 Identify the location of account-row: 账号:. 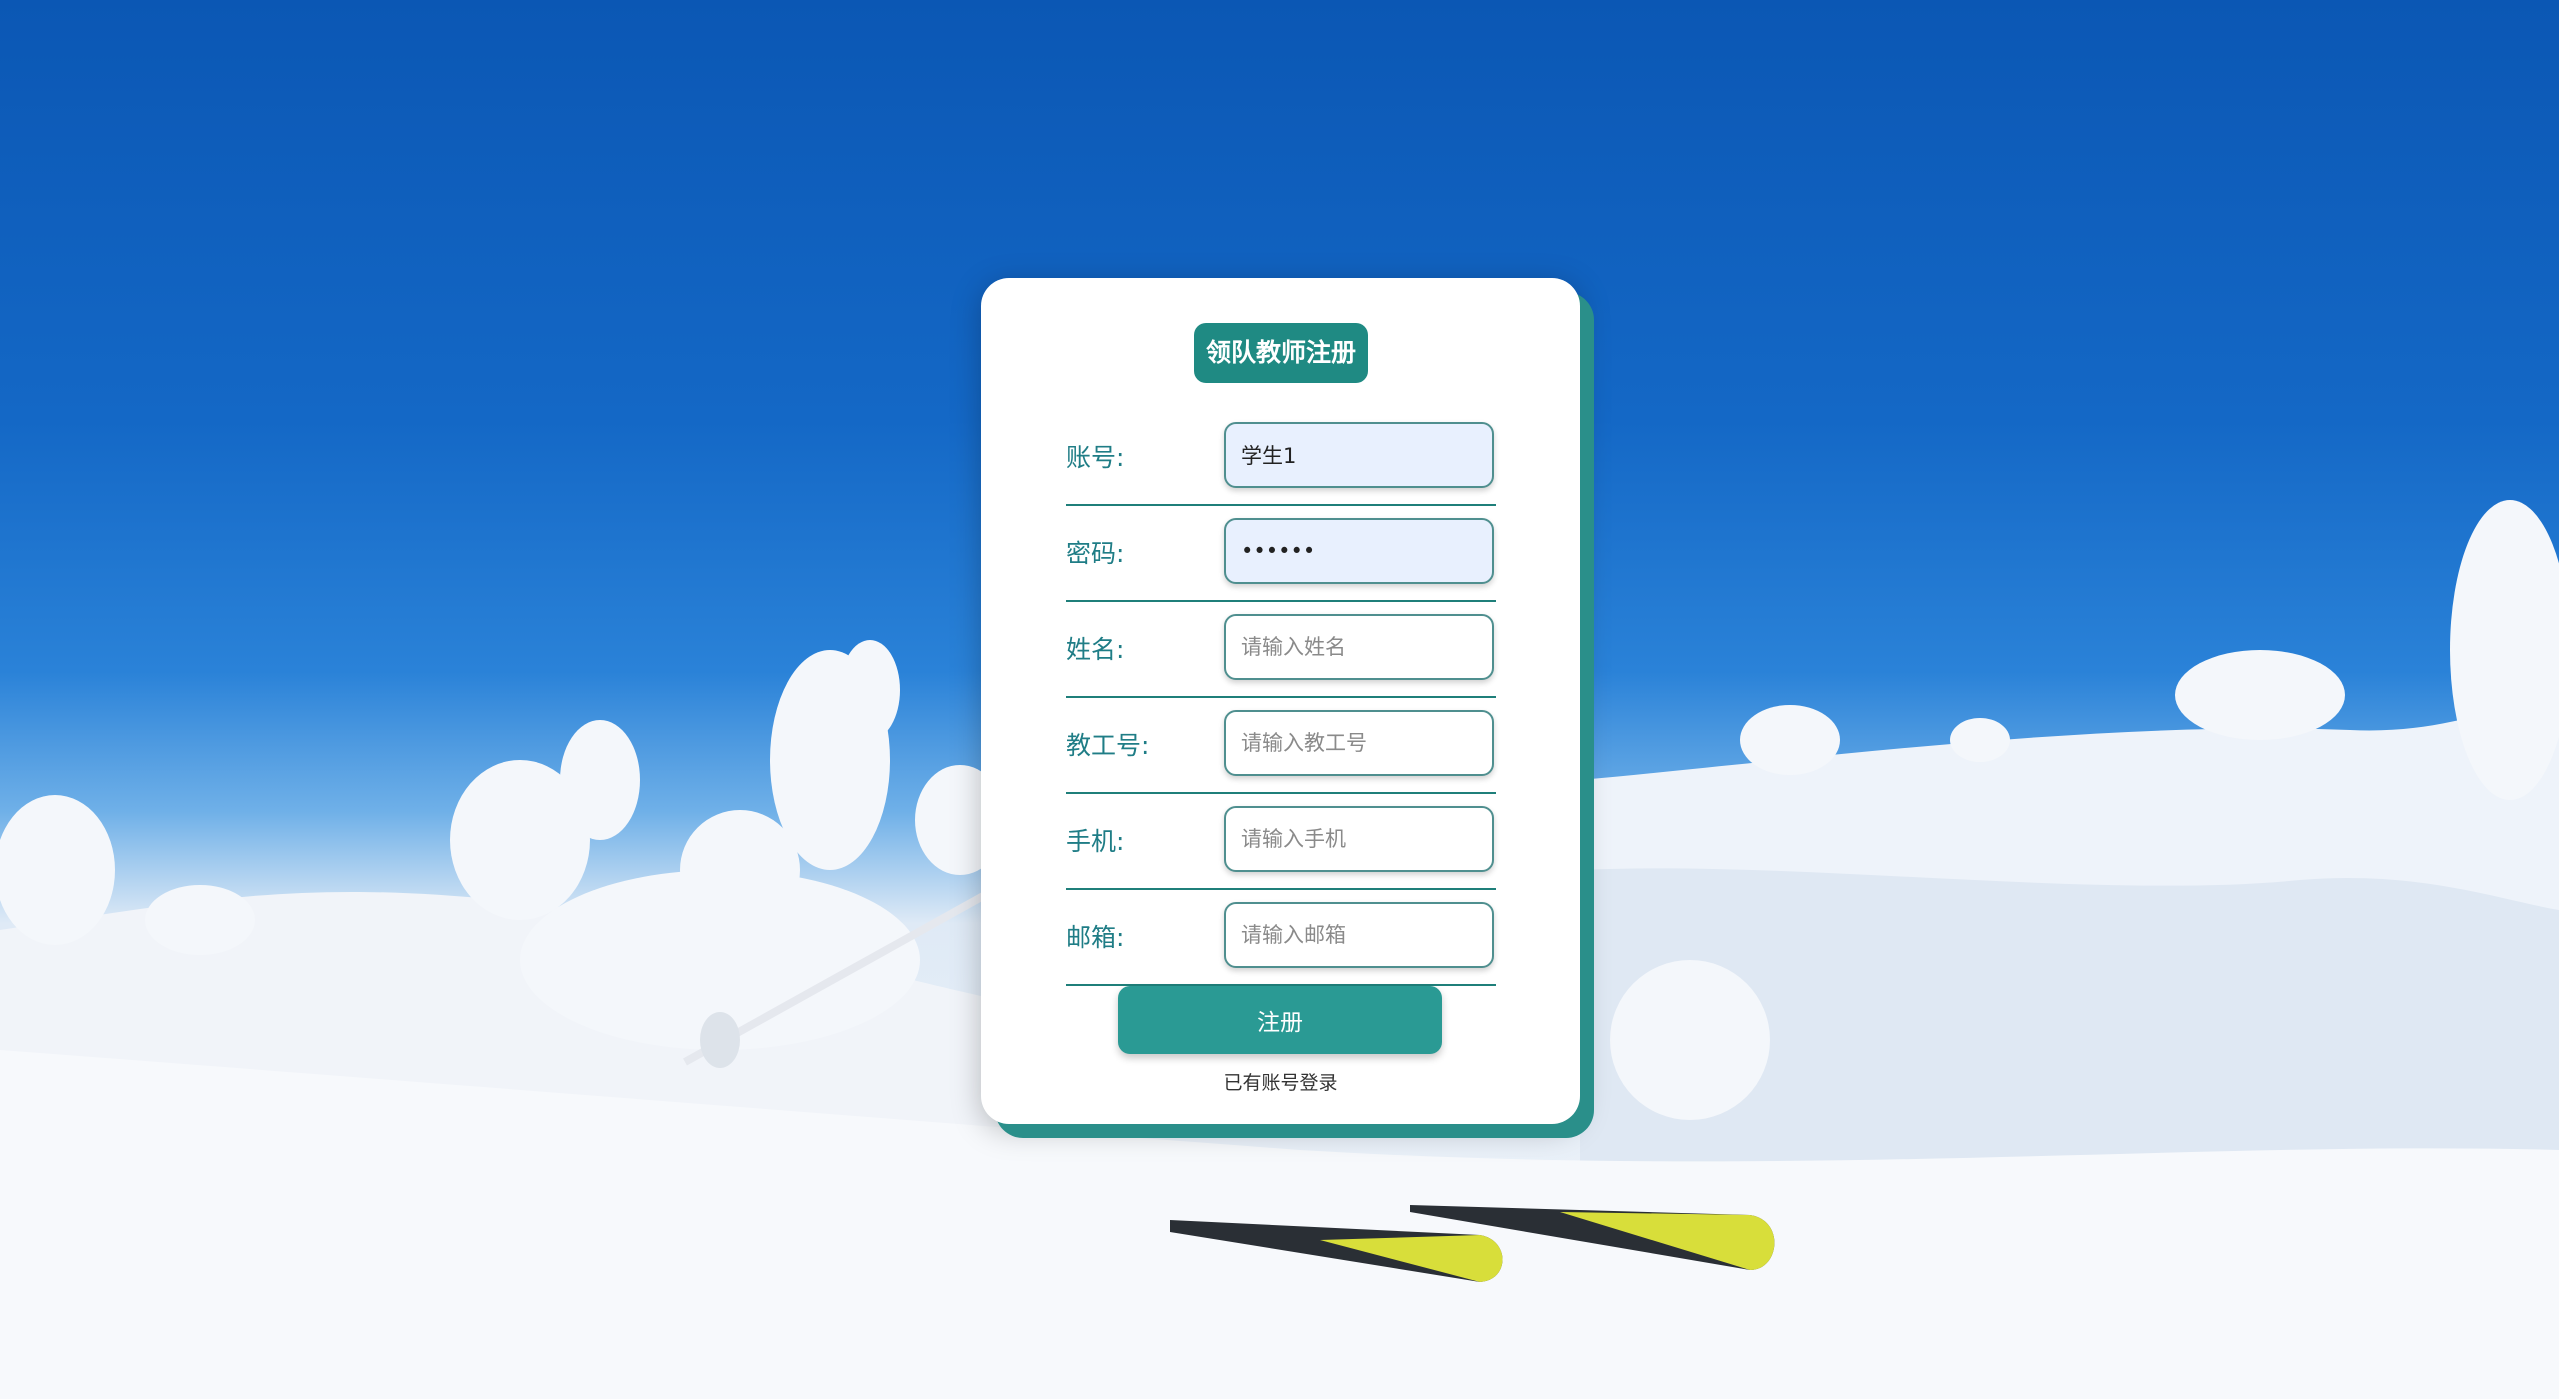
(1281, 458).